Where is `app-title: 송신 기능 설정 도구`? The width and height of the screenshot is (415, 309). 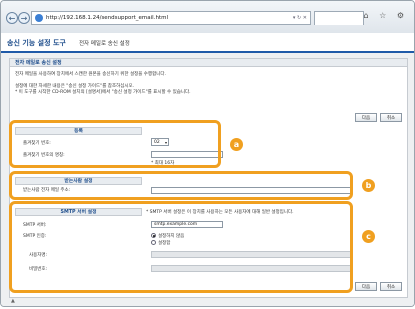 app-title: 송신 기능 설정 도구 is located at coordinates (36, 43).